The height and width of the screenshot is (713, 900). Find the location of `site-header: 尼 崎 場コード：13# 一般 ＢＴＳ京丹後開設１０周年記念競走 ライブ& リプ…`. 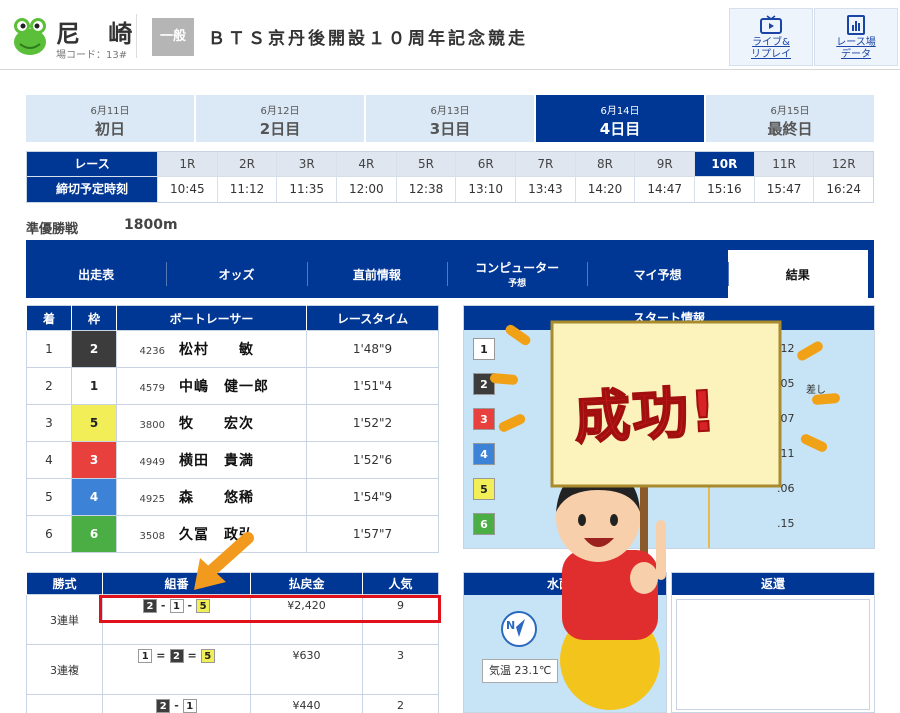

site-header: 尼 崎 場コード：13# 一般 ＢＴＳ京丹後開設１０周年記念競走 ライブ& リプ… is located at coordinates (450, 35).